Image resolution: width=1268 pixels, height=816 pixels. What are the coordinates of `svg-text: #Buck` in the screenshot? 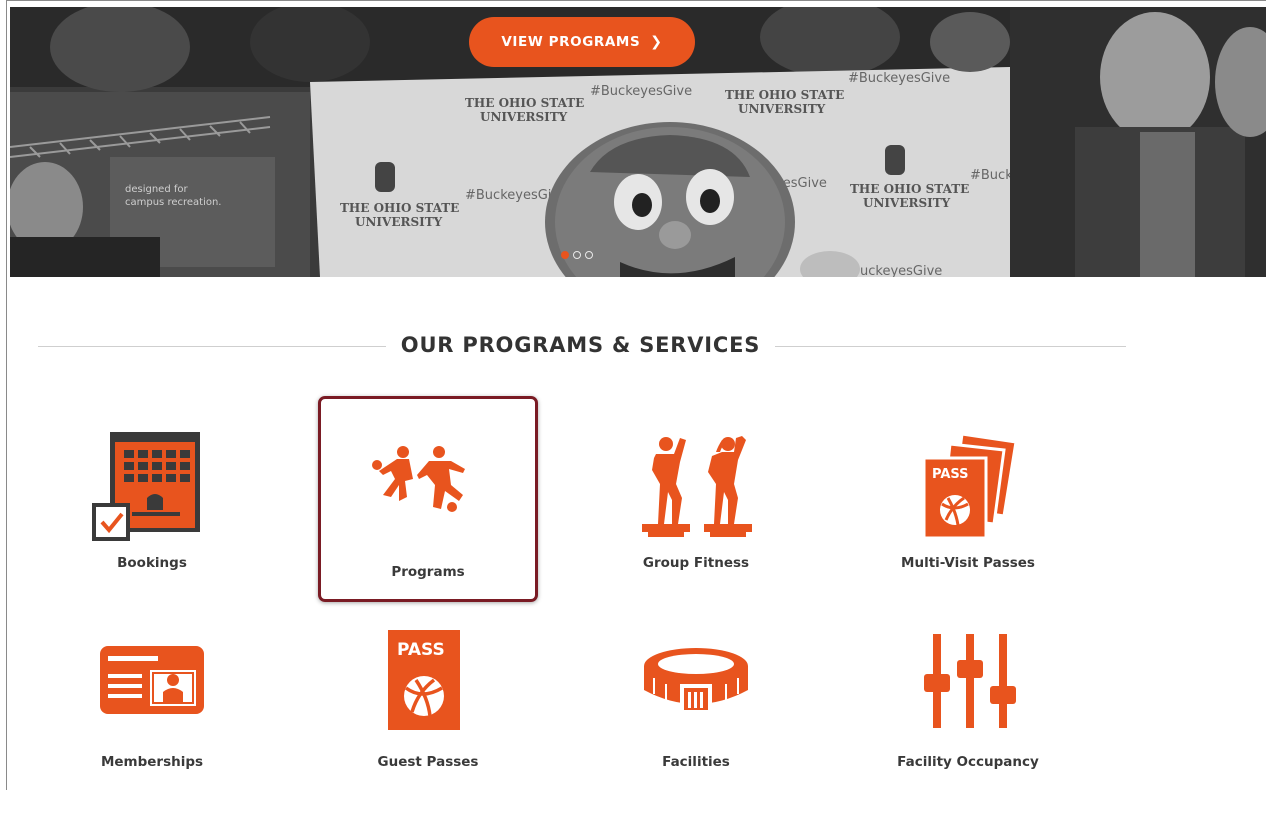 It's located at (991, 175).